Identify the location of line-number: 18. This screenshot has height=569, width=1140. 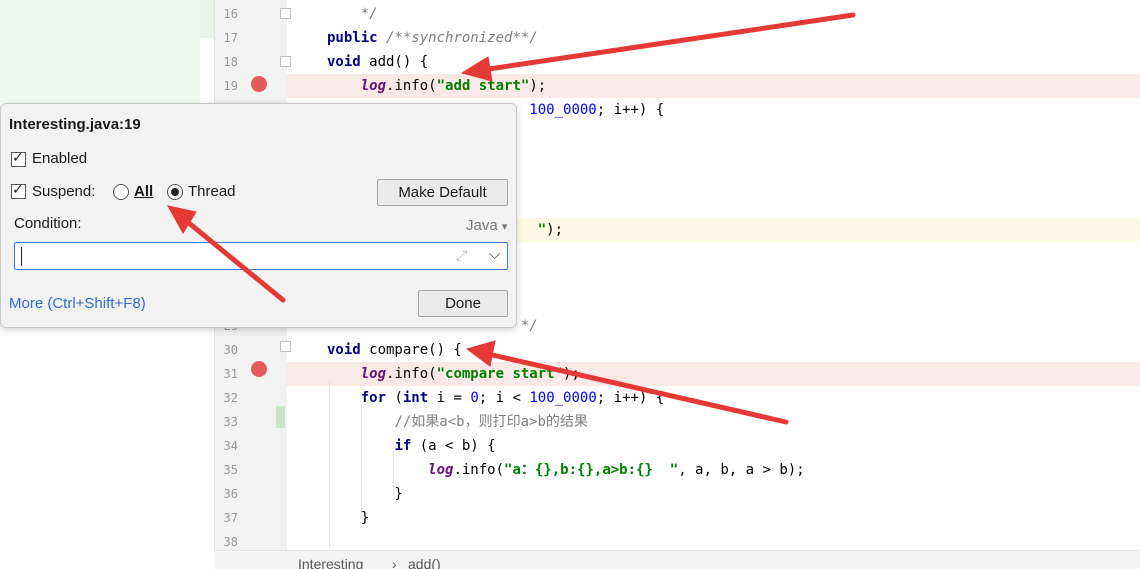
(226, 62).